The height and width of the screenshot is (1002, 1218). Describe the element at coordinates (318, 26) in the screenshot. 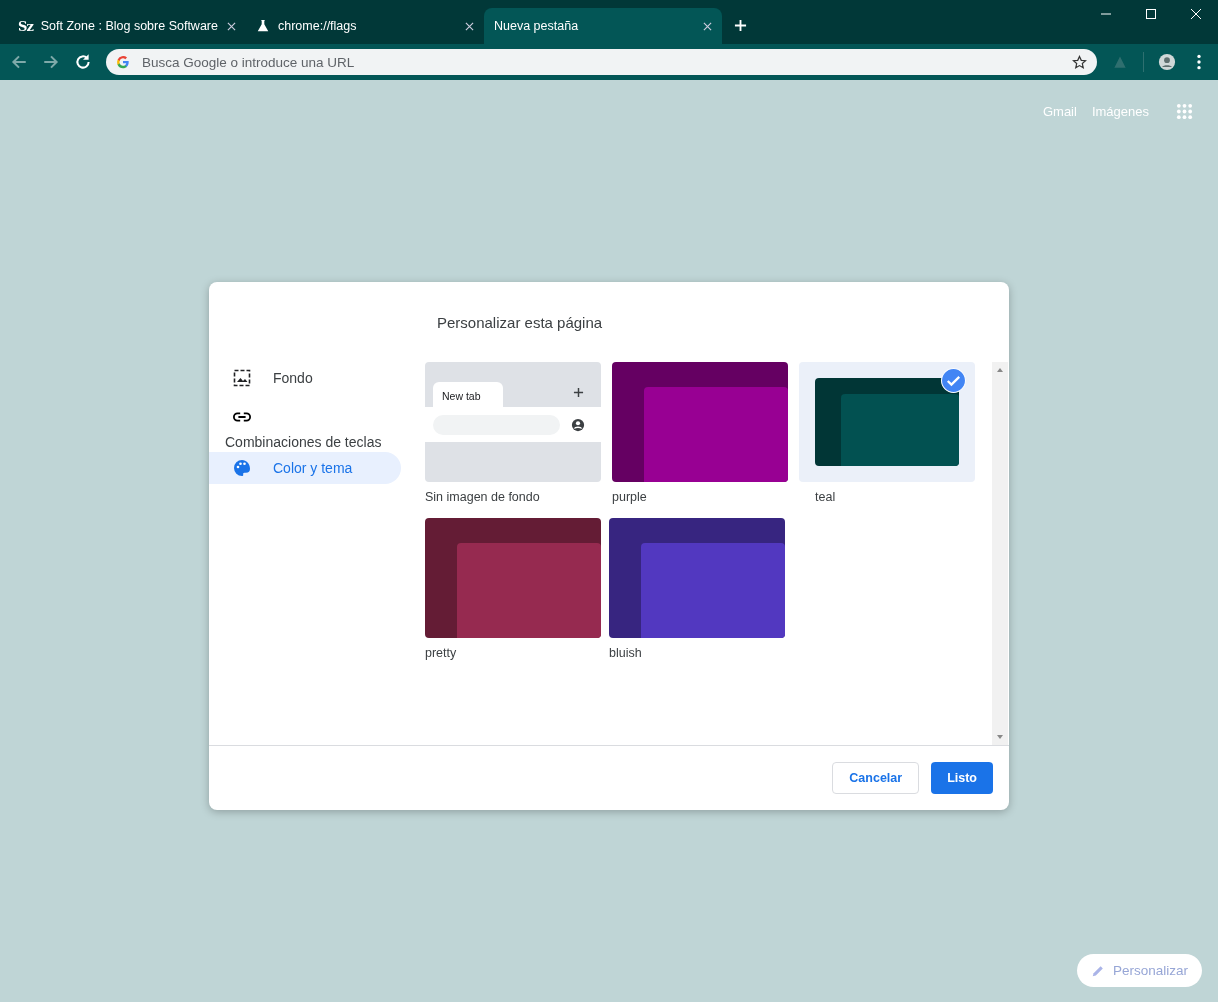

I see `tab-title: chrome://flags` at that location.